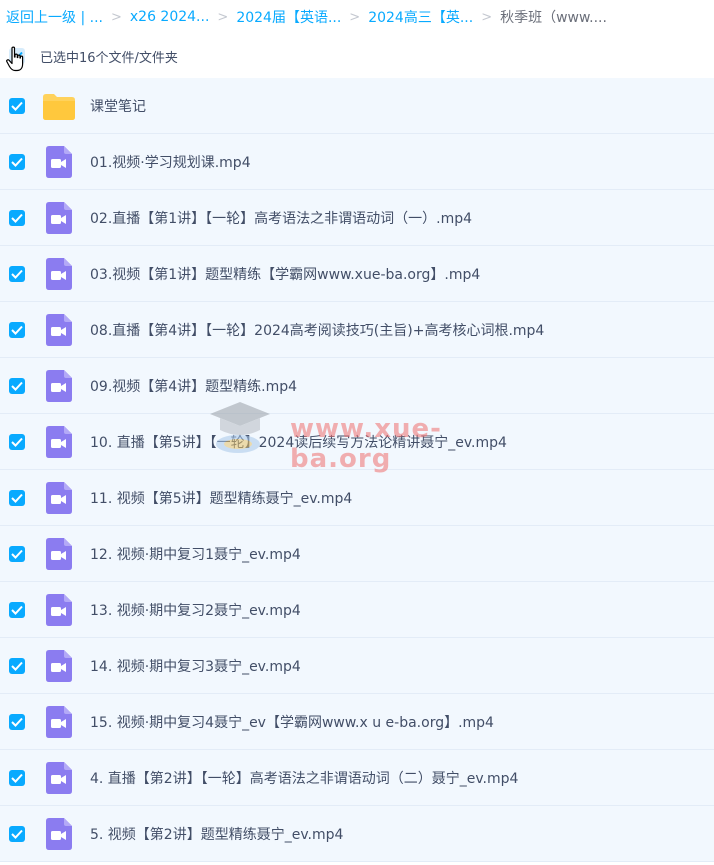 The image size is (714, 865). What do you see at coordinates (357, 554) in the screenshot?
I see `file-row: 12. 视频·期中复习1聂宁_ev.mp4` at bounding box center [357, 554].